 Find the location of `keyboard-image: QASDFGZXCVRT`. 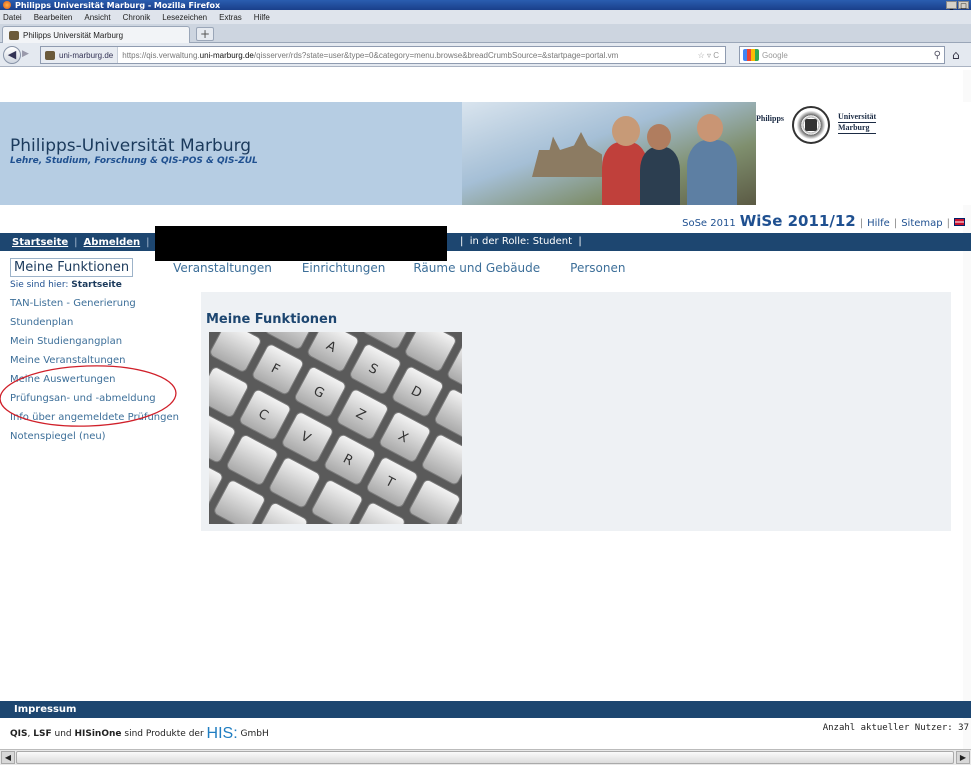

keyboard-image: QASDFGZXCVRT is located at coordinates (335, 428).